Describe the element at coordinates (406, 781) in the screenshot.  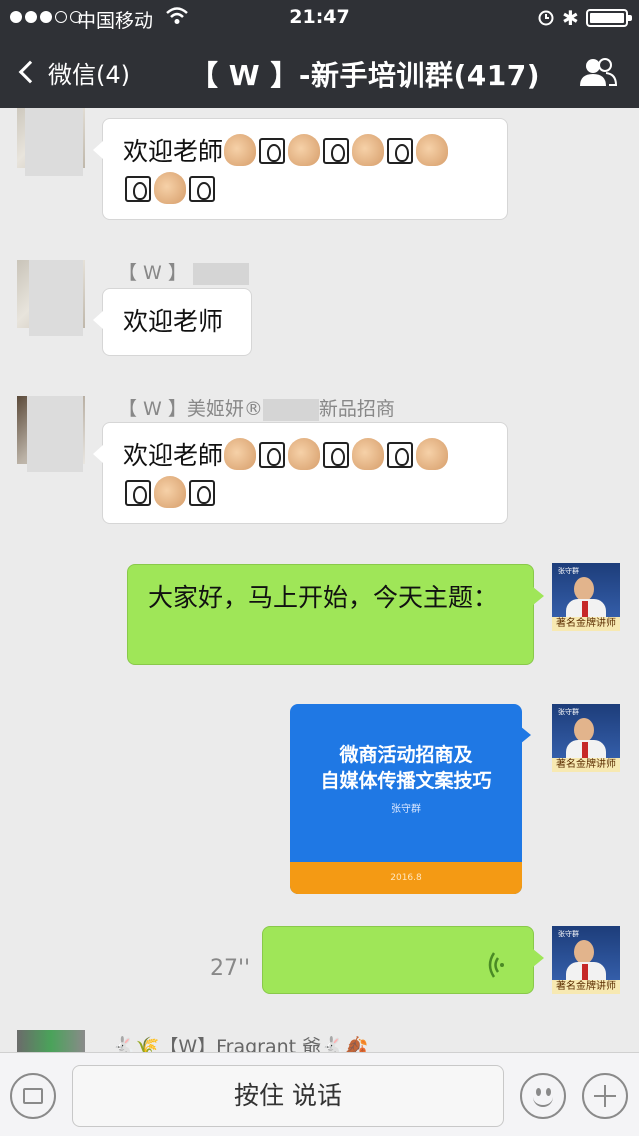
I see `image-title-line2: 自媒体传播文案技巧` at that location.